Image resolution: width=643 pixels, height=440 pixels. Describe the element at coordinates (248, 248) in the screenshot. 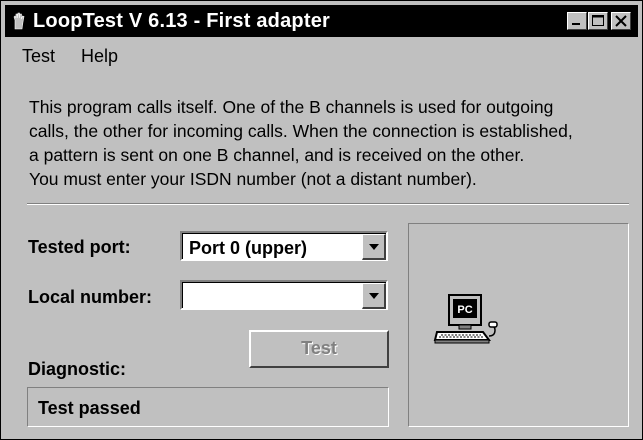

I see `tested-port-value: Port 0 (upper)` at that location.